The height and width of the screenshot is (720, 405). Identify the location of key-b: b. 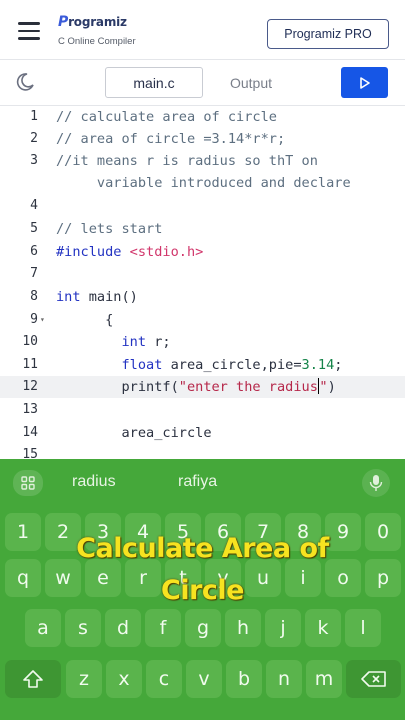
(244, 679).